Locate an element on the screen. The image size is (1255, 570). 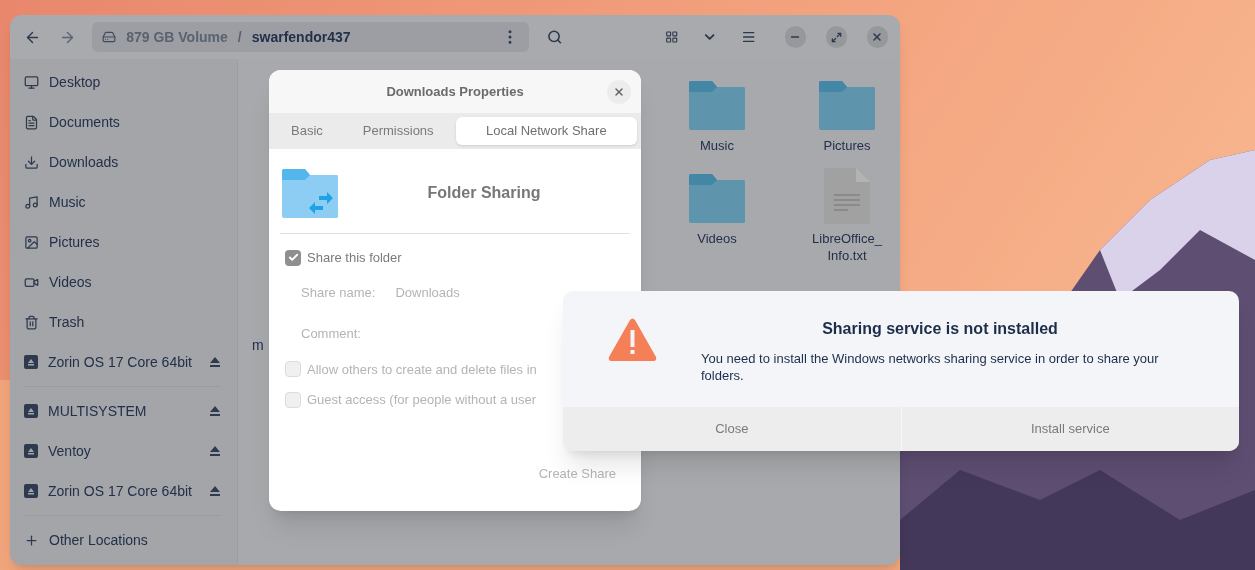
field-label: Share name: is located at coordinates (338, 292).